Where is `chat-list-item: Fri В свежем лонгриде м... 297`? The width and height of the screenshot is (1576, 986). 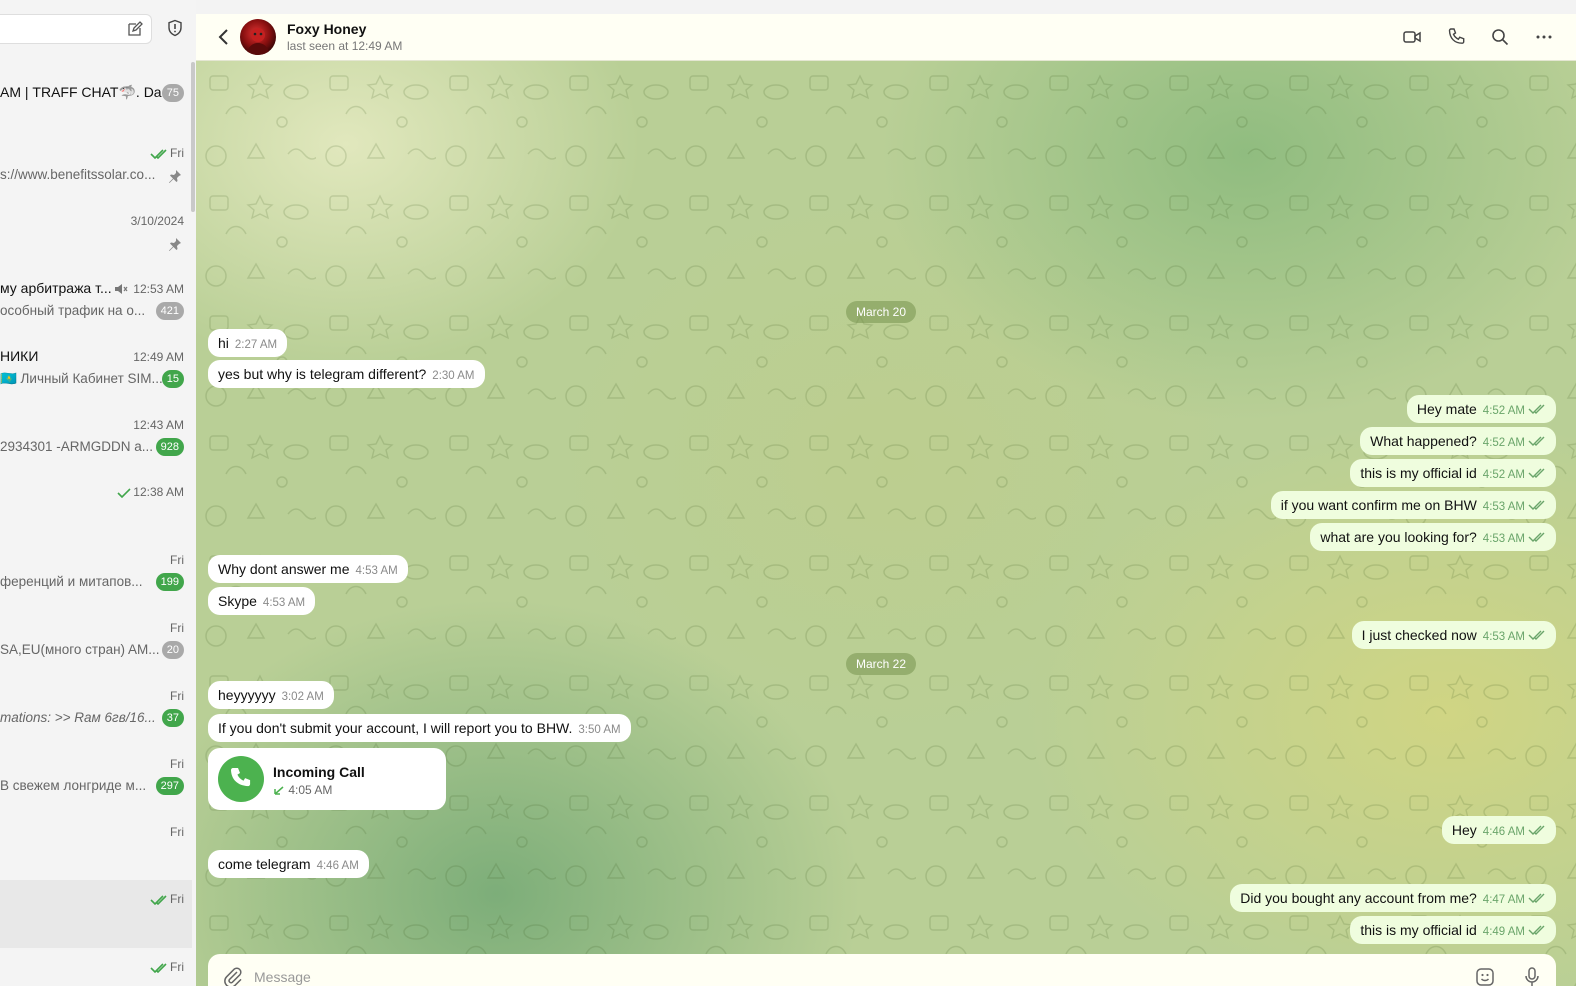
chat-list-item: Fri В свежем лонгриде м... 297 is located at coordinates (96, 779).